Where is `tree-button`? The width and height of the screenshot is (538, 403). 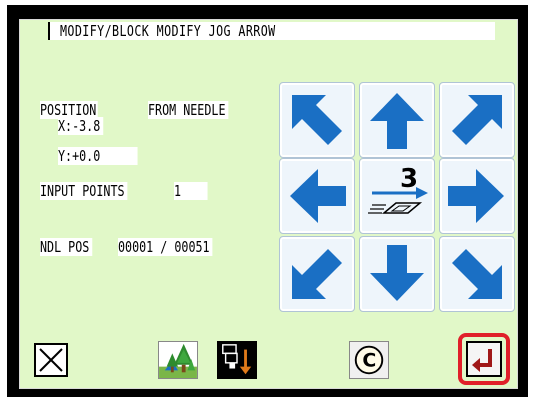
tree-button is located at coordinates (178, 360).